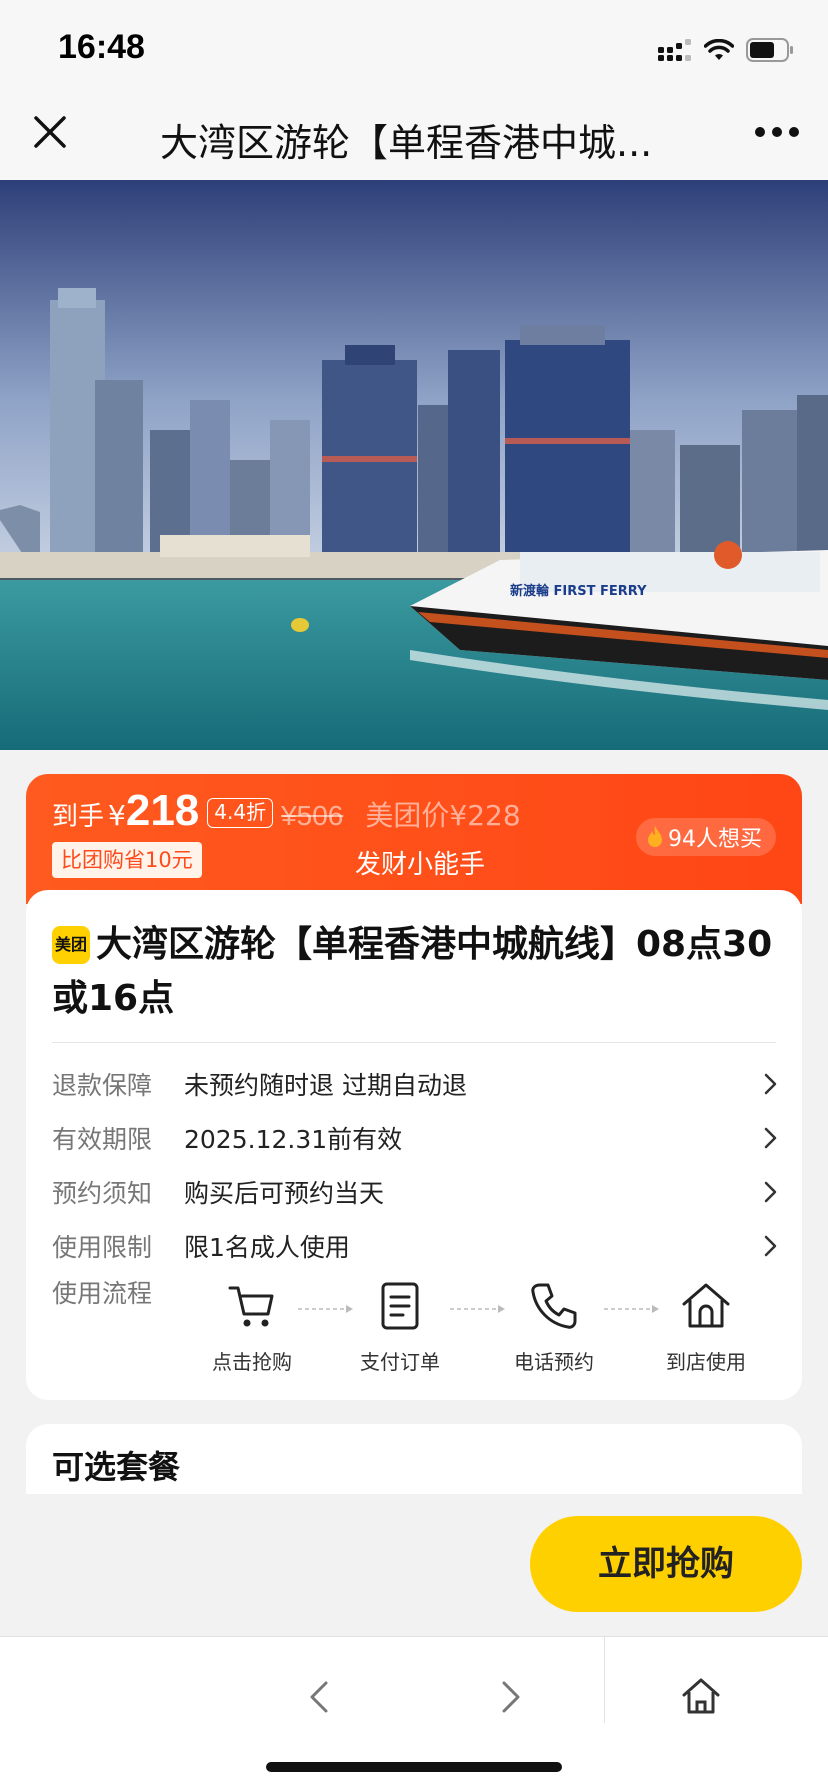  What do you see at coordinates (102, 1247) in the screenshot?
I see `info-label: 使用限制` at bounding box center [102, 1247].